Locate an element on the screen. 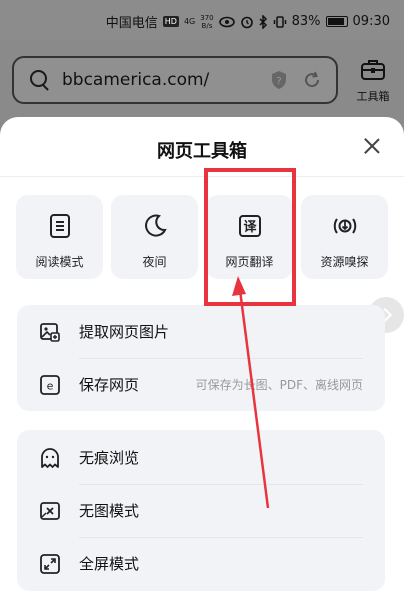 Image resolution: width=404 pixels, height=591 pixels. toolbox-button: 工具箱 is located at coordinates (373, 83).